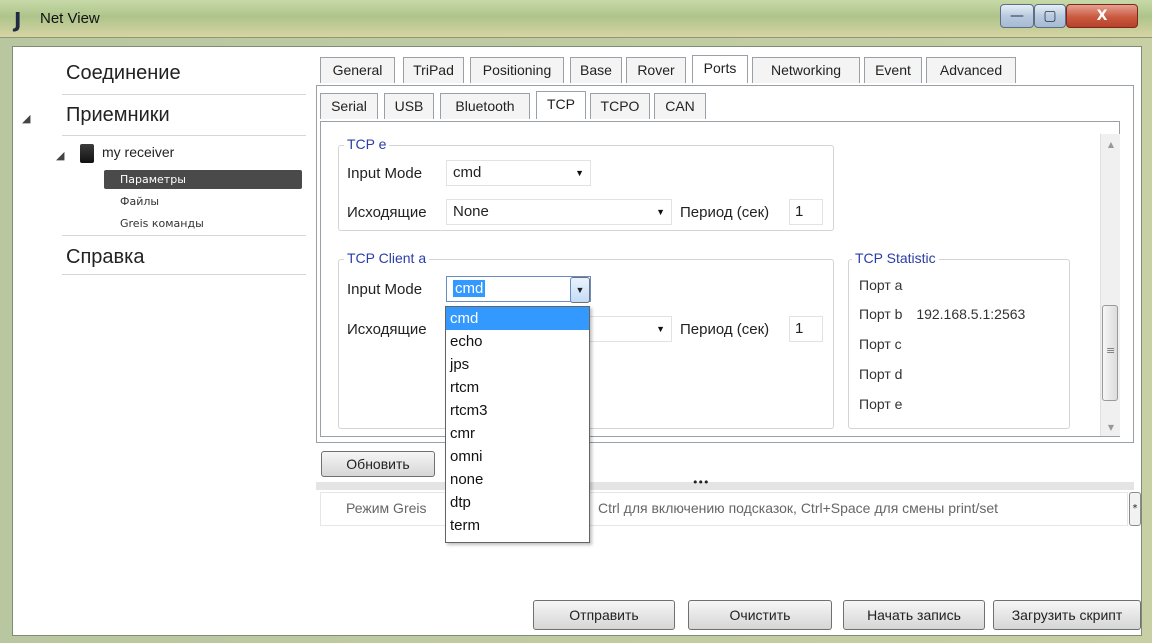 This screenshot has width=1152, height=643. I want to click on console-hint-left: Режим Greis, so click(386, 508).